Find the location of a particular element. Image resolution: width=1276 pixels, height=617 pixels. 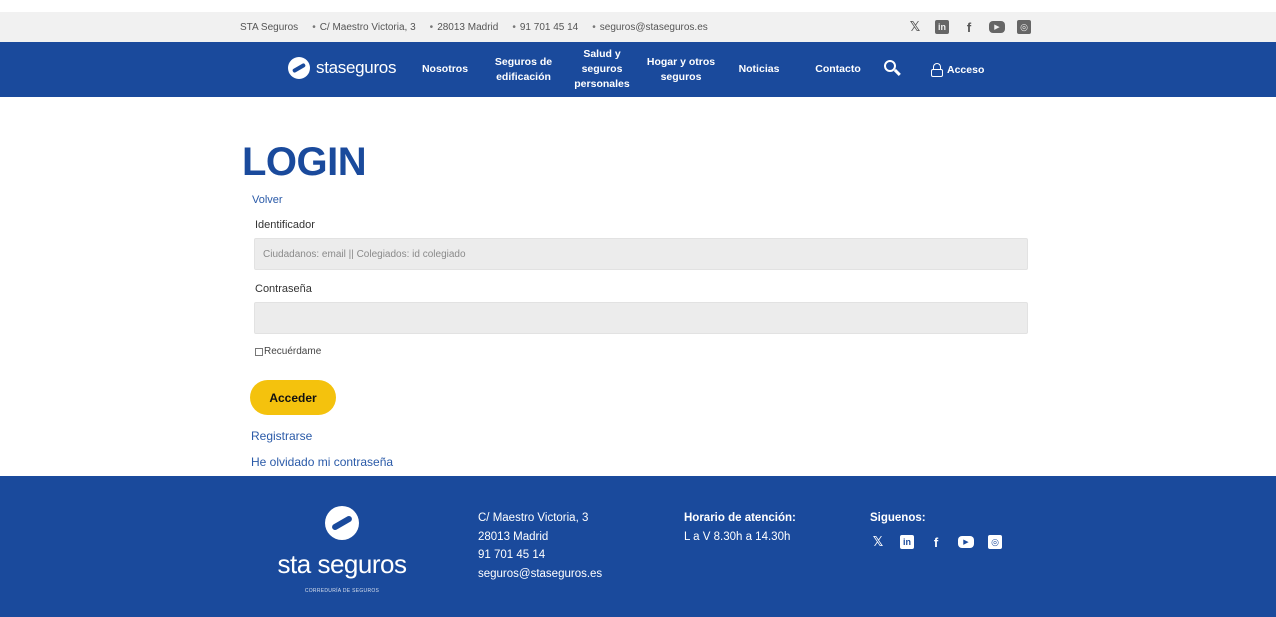

footer-logo: sta seguros CORREDURÍA DE SEGUROS is located at coordinates (342, 550).